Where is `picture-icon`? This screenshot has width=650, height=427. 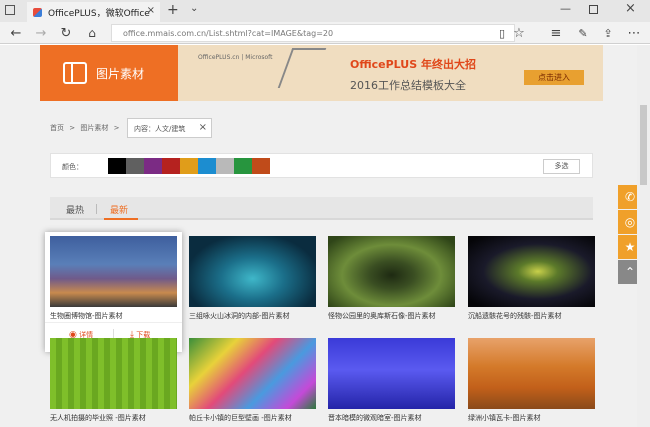 picture-icon is located at coordinates (75, 73).